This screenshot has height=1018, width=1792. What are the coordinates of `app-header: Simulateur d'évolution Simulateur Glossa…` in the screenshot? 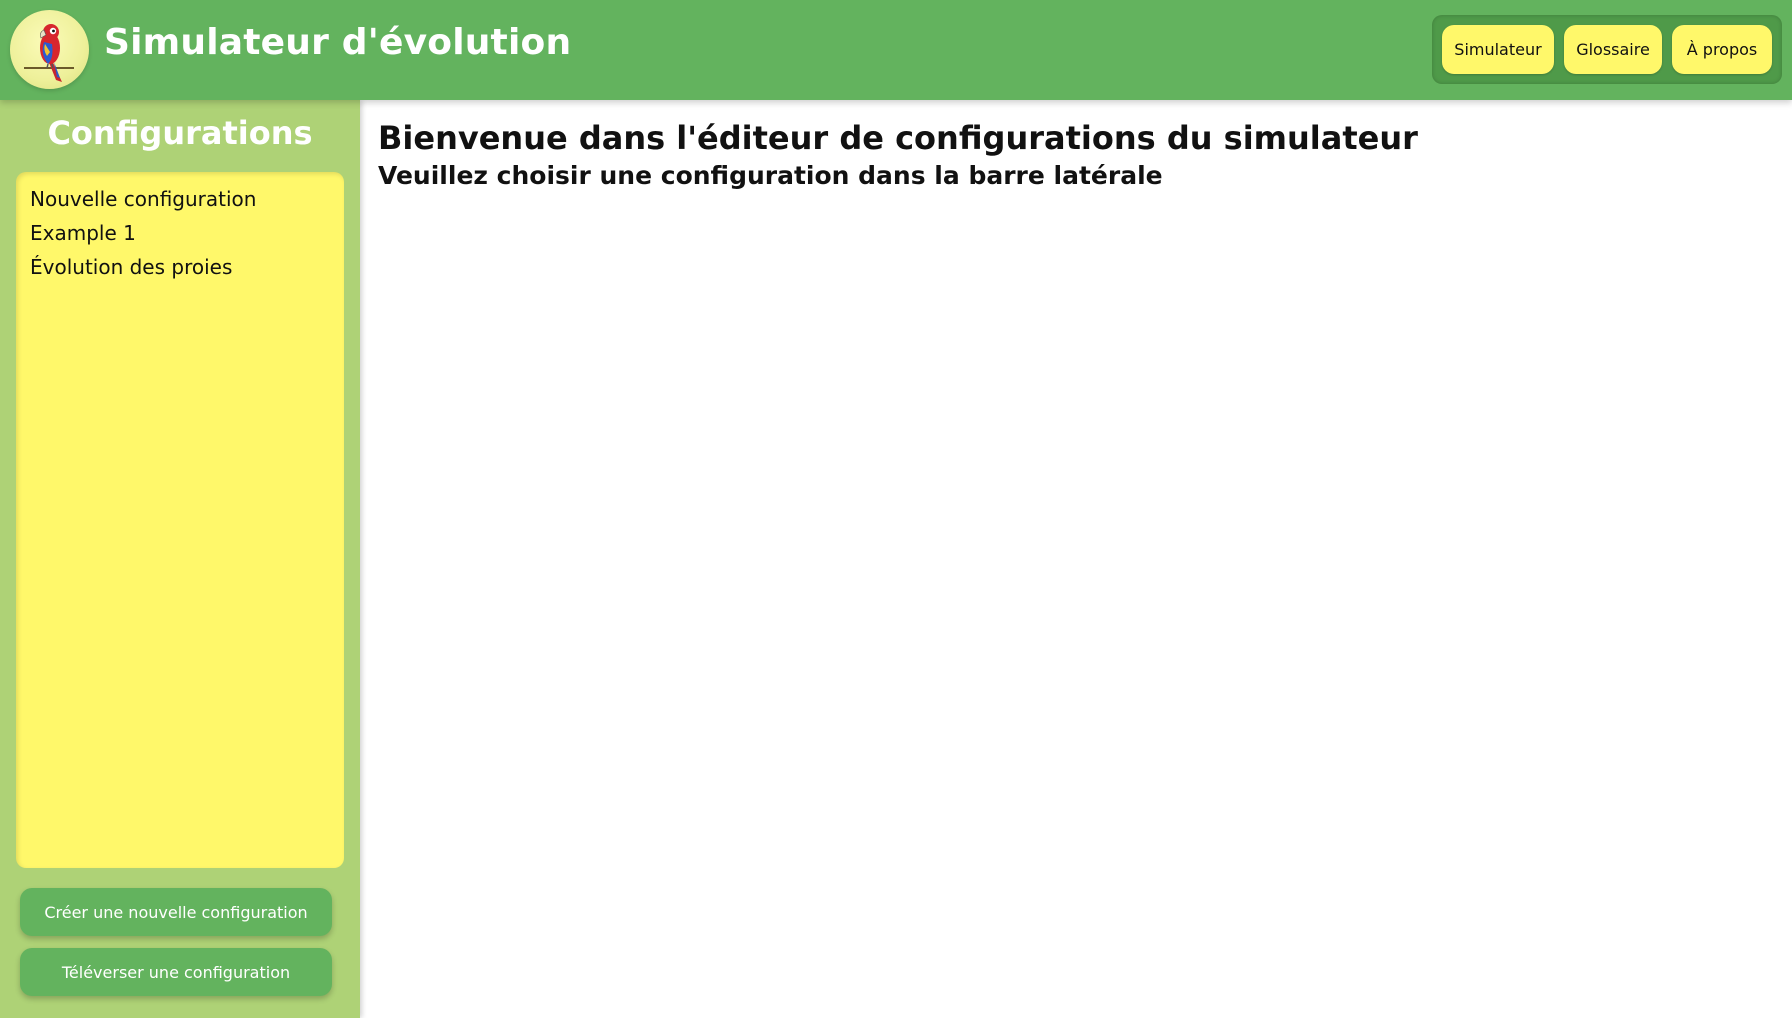 It's located at (896, 50).